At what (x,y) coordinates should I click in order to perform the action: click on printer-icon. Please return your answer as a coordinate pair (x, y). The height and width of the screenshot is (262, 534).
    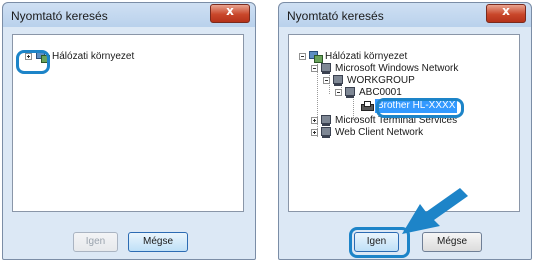
    Looking at the image, I should click on (367, 106).